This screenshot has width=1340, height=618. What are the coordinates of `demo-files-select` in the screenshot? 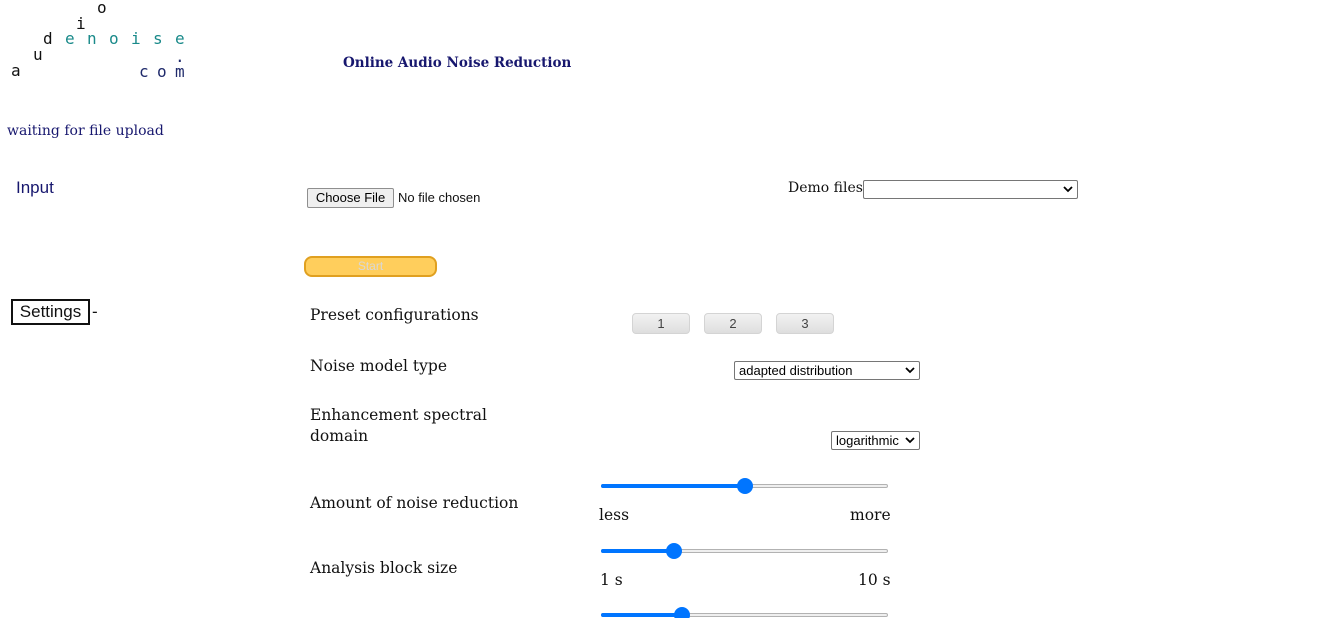 It's located at (970, 189).